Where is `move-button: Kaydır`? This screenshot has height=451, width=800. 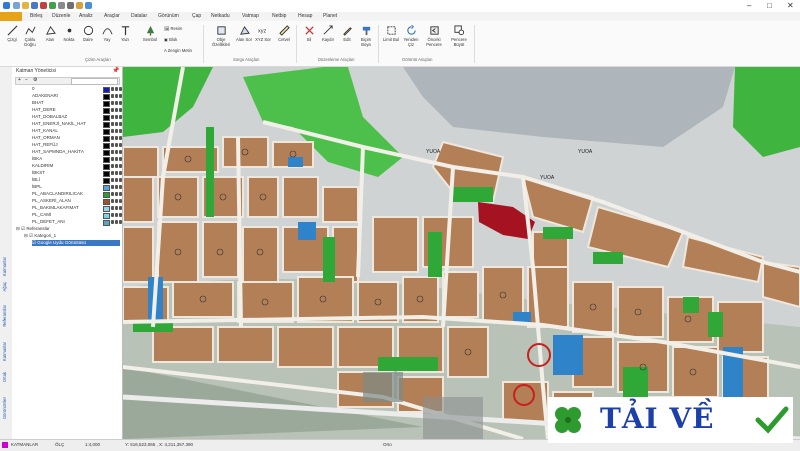
move-button: Kaydır is located at coordinates (328, 33).